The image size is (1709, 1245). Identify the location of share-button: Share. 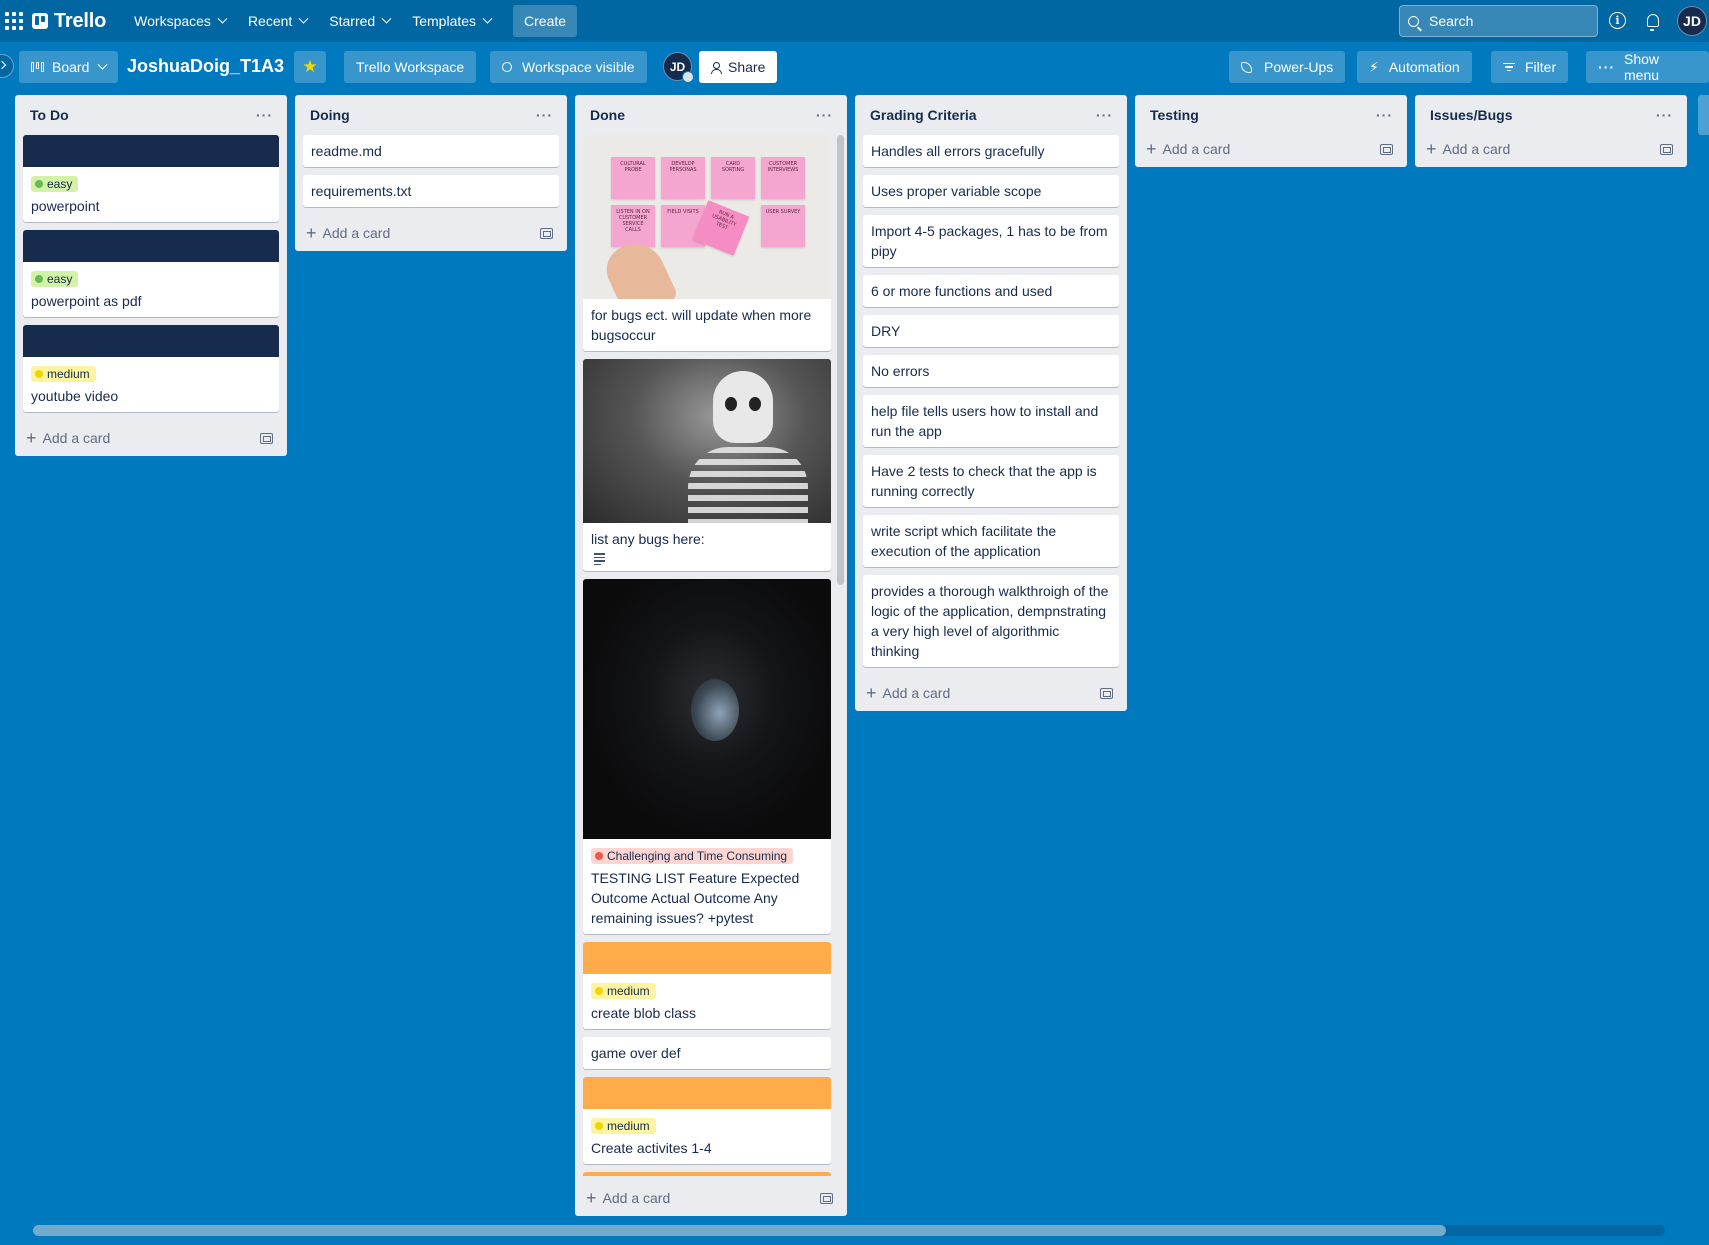
(738, 67).